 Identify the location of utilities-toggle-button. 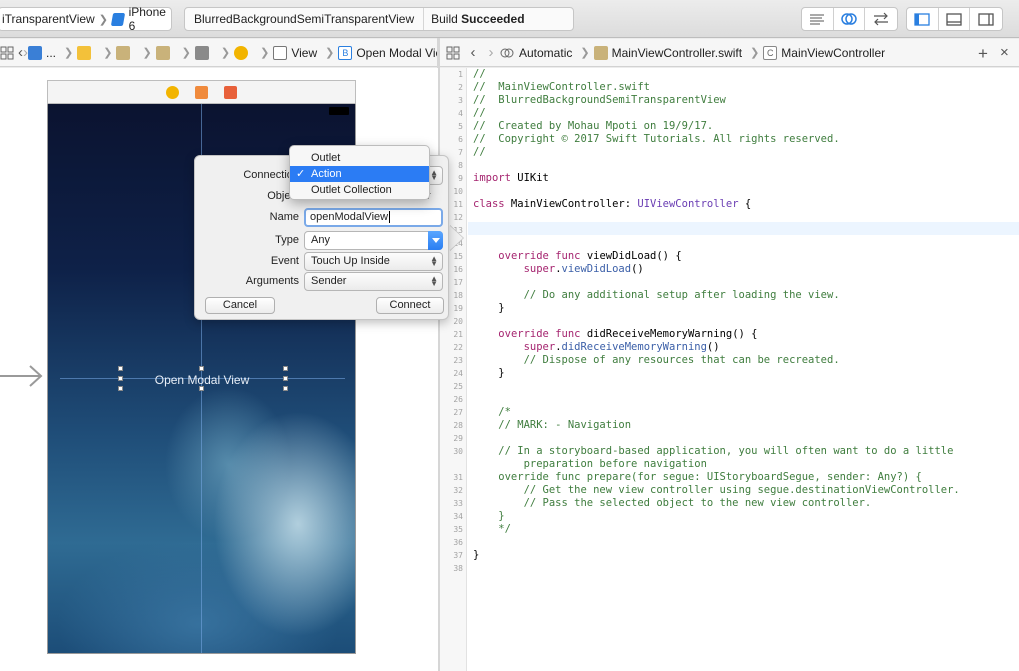
(986, 19).